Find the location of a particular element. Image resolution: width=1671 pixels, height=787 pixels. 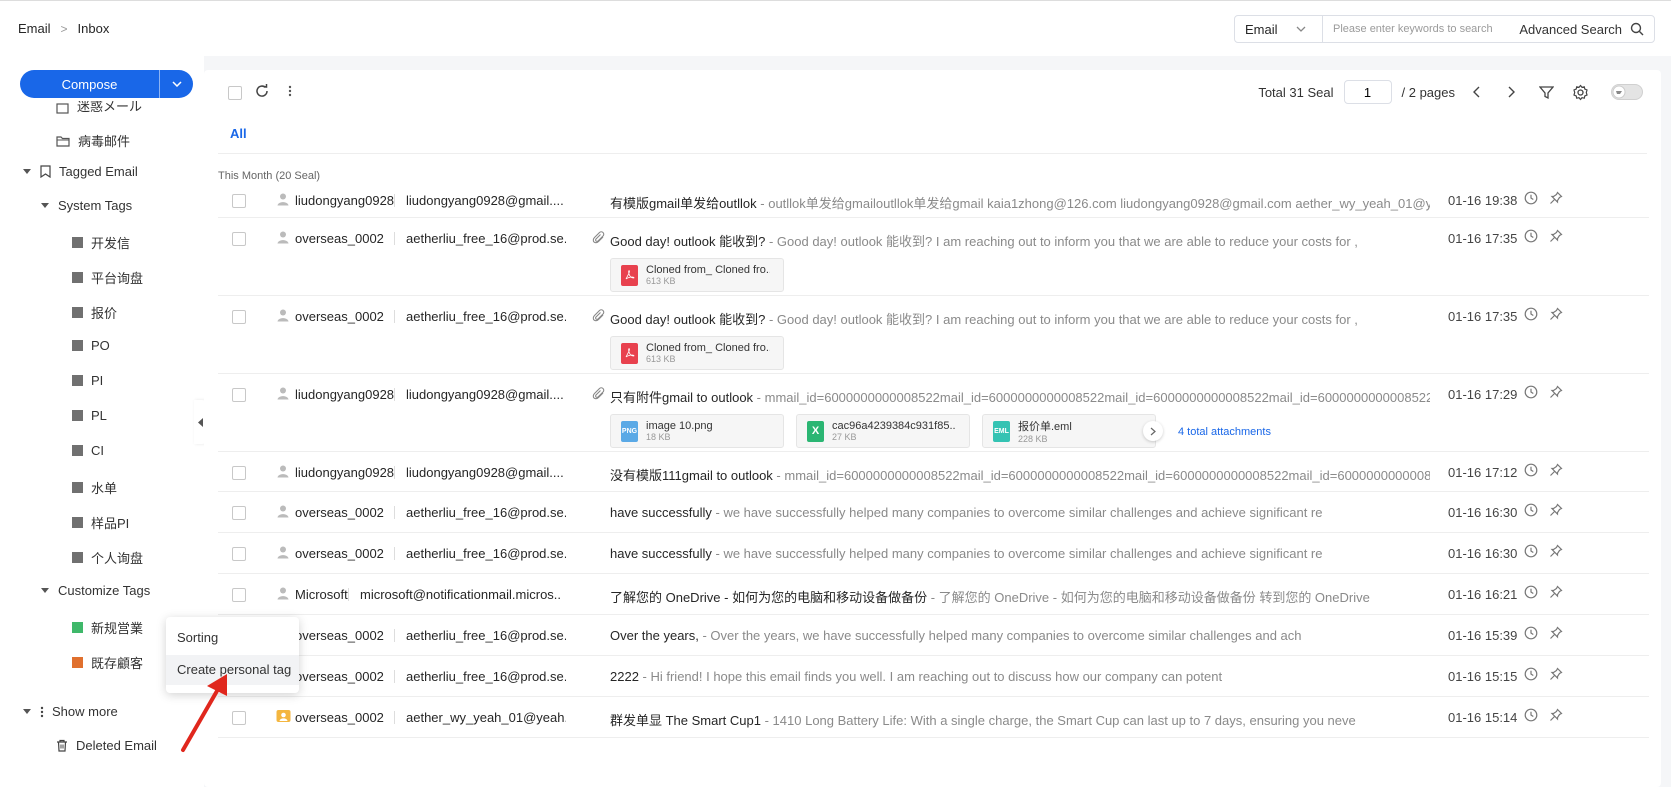

more-icon is located at coordinates (290, 91).